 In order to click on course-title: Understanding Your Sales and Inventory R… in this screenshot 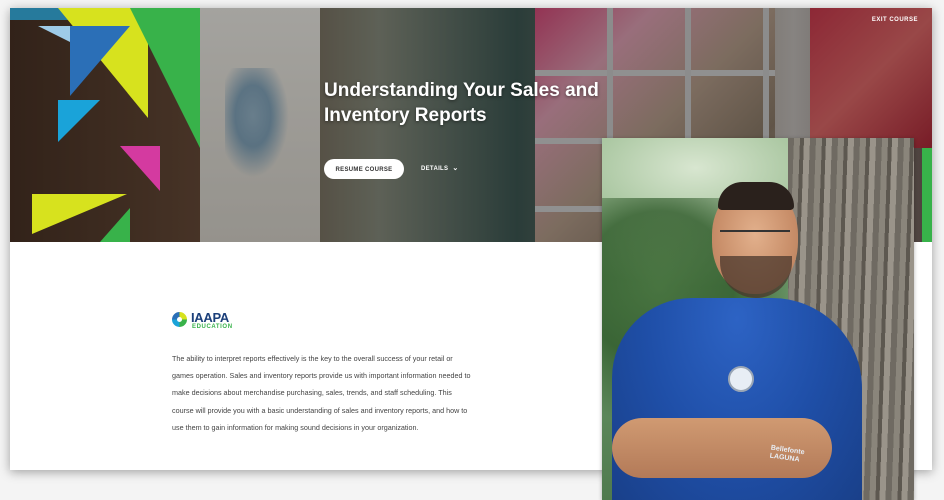, I will do `click(461, 103)`.